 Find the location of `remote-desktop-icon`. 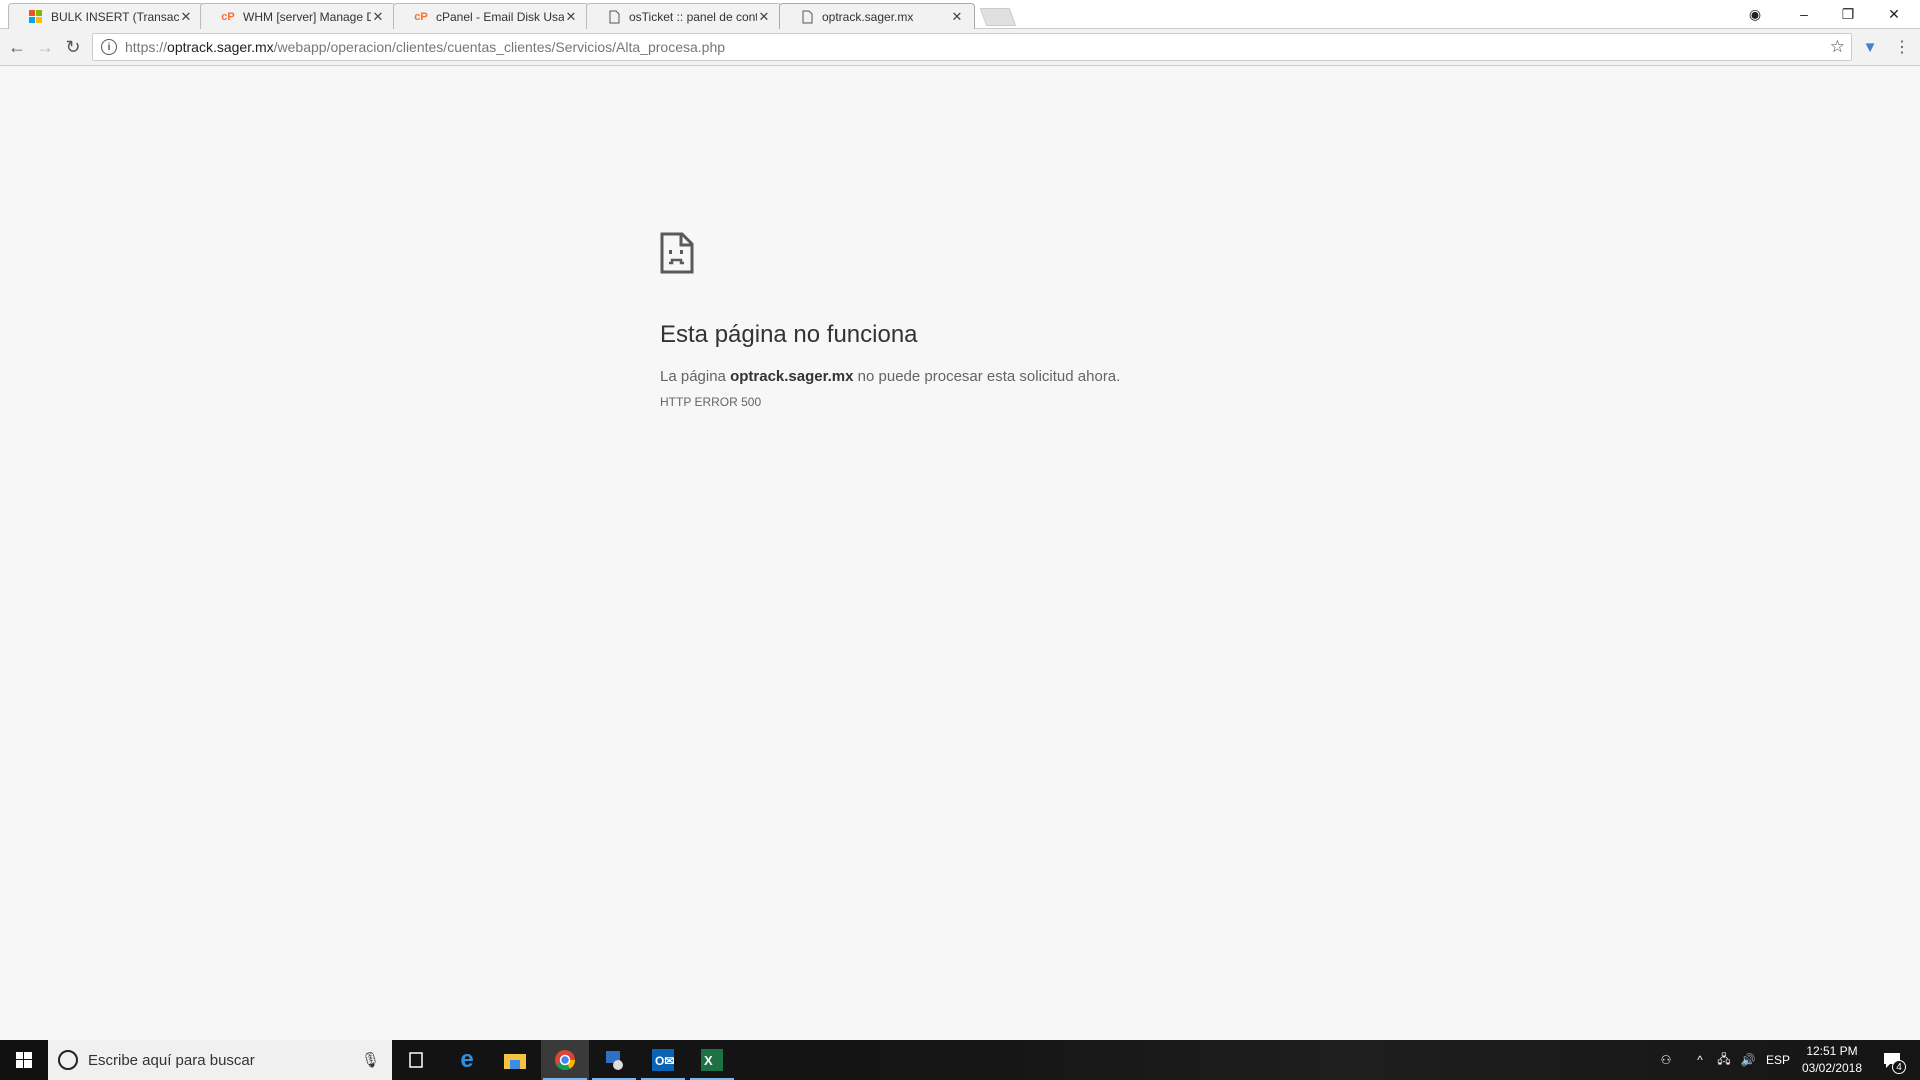

remote-desktop-icon is located at coordinates (614, 1060).